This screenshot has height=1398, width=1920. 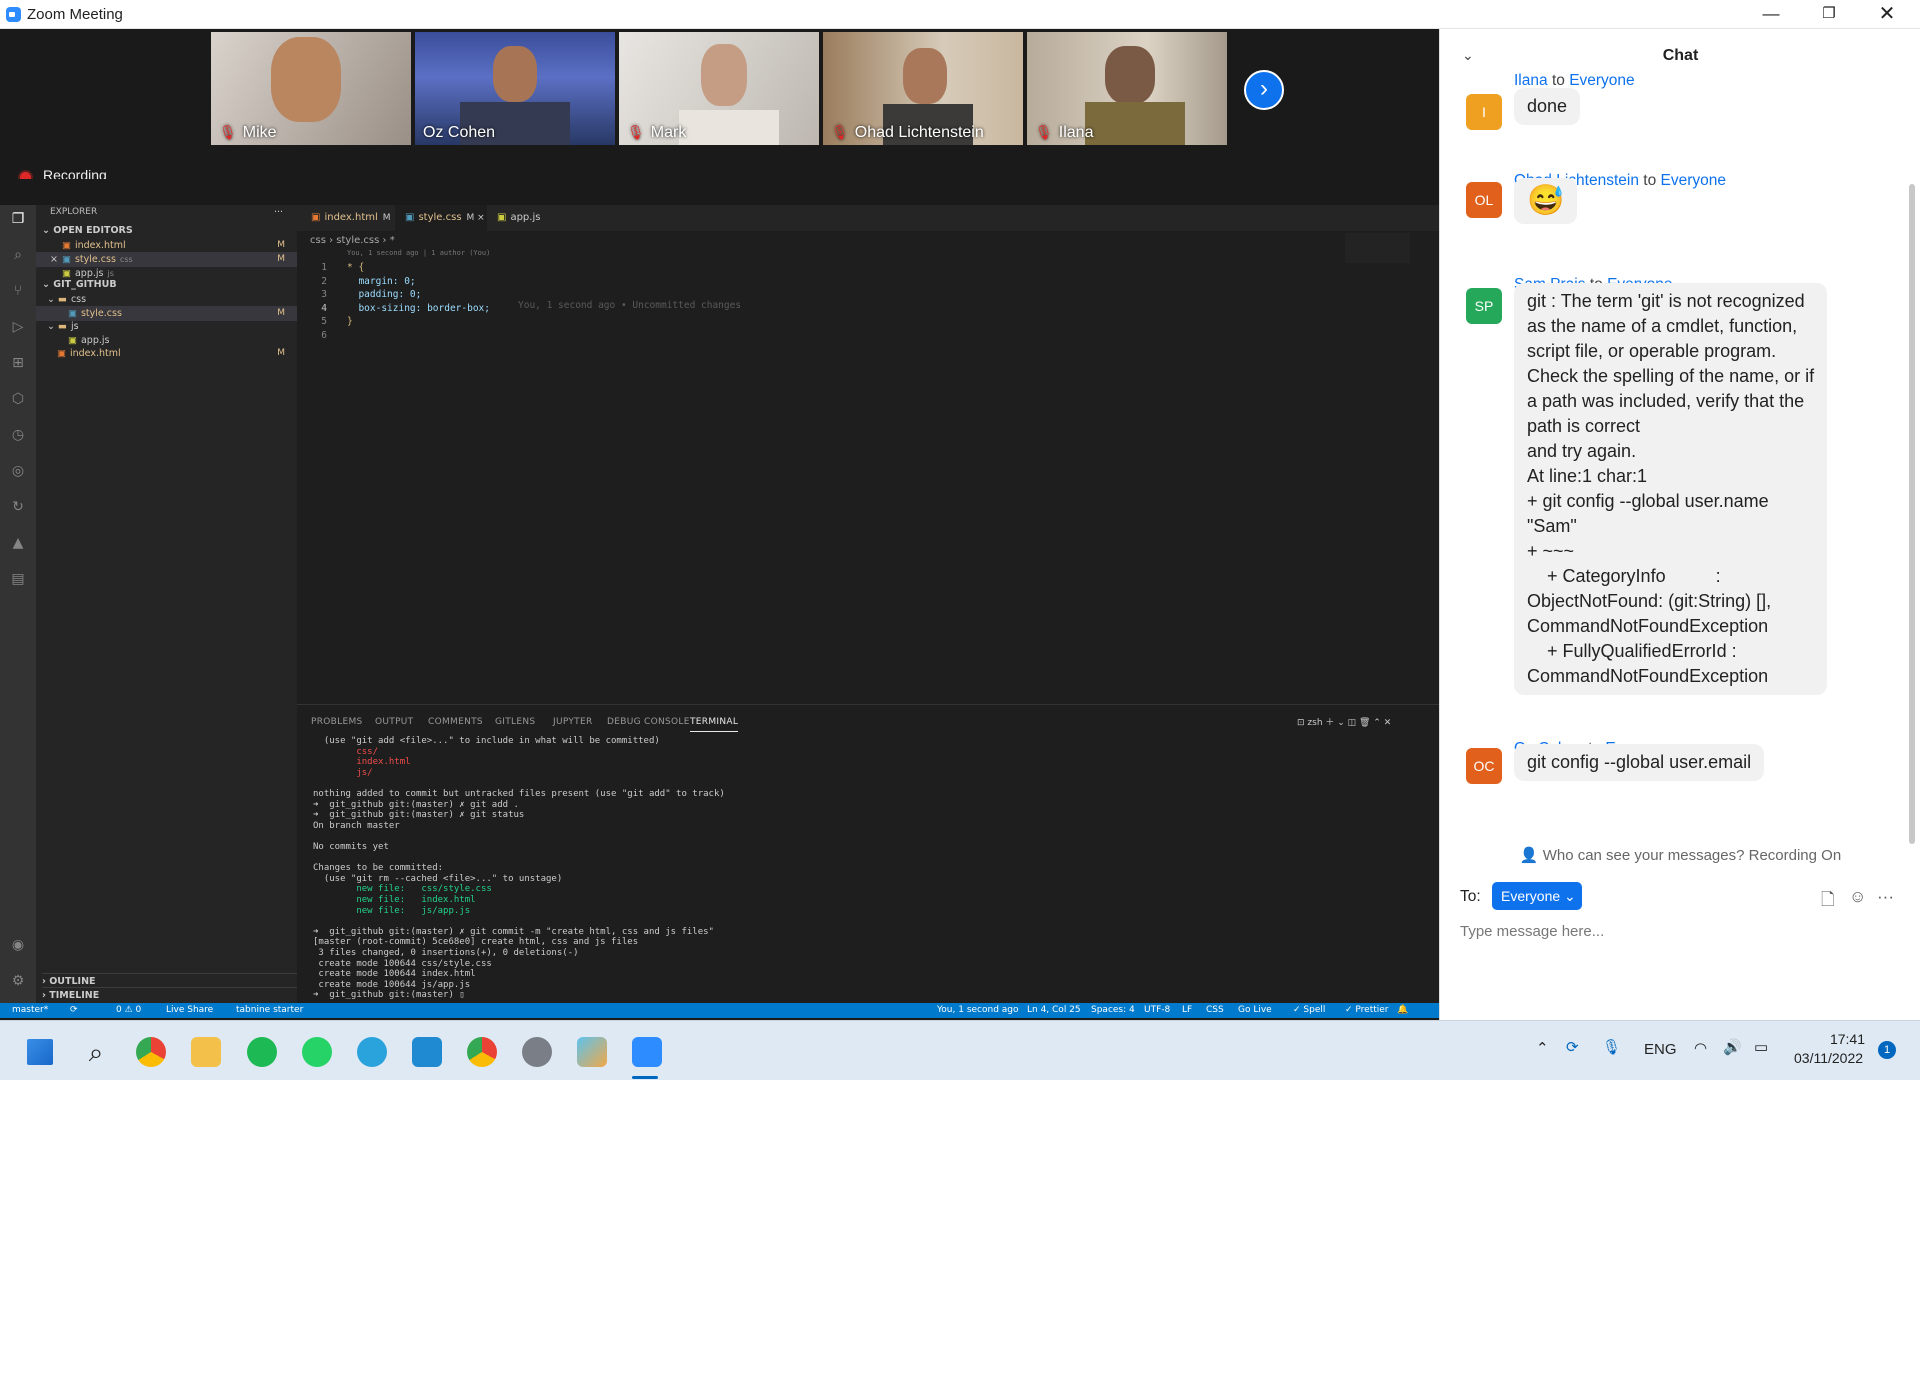 I want to click on outline-section: › OUTLINE, so click(x=172, y=980).